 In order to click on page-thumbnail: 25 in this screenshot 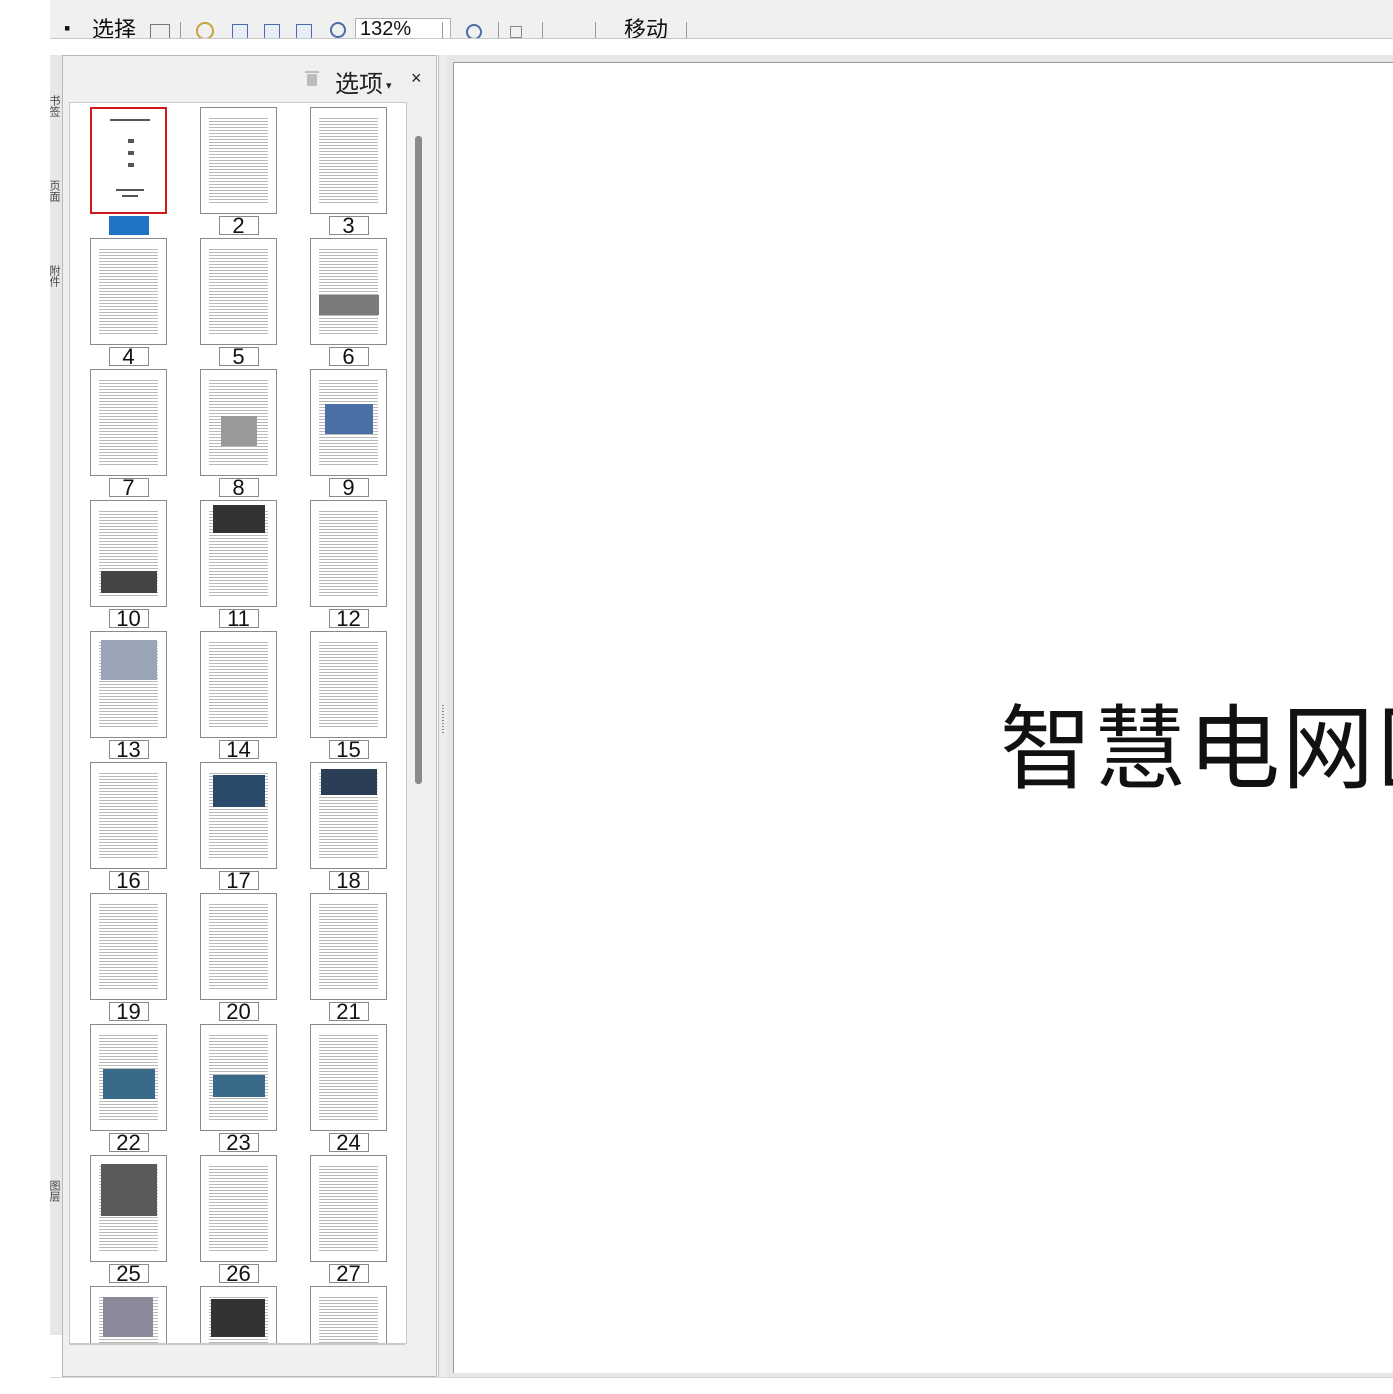, I will do `click(128, 1220)`.